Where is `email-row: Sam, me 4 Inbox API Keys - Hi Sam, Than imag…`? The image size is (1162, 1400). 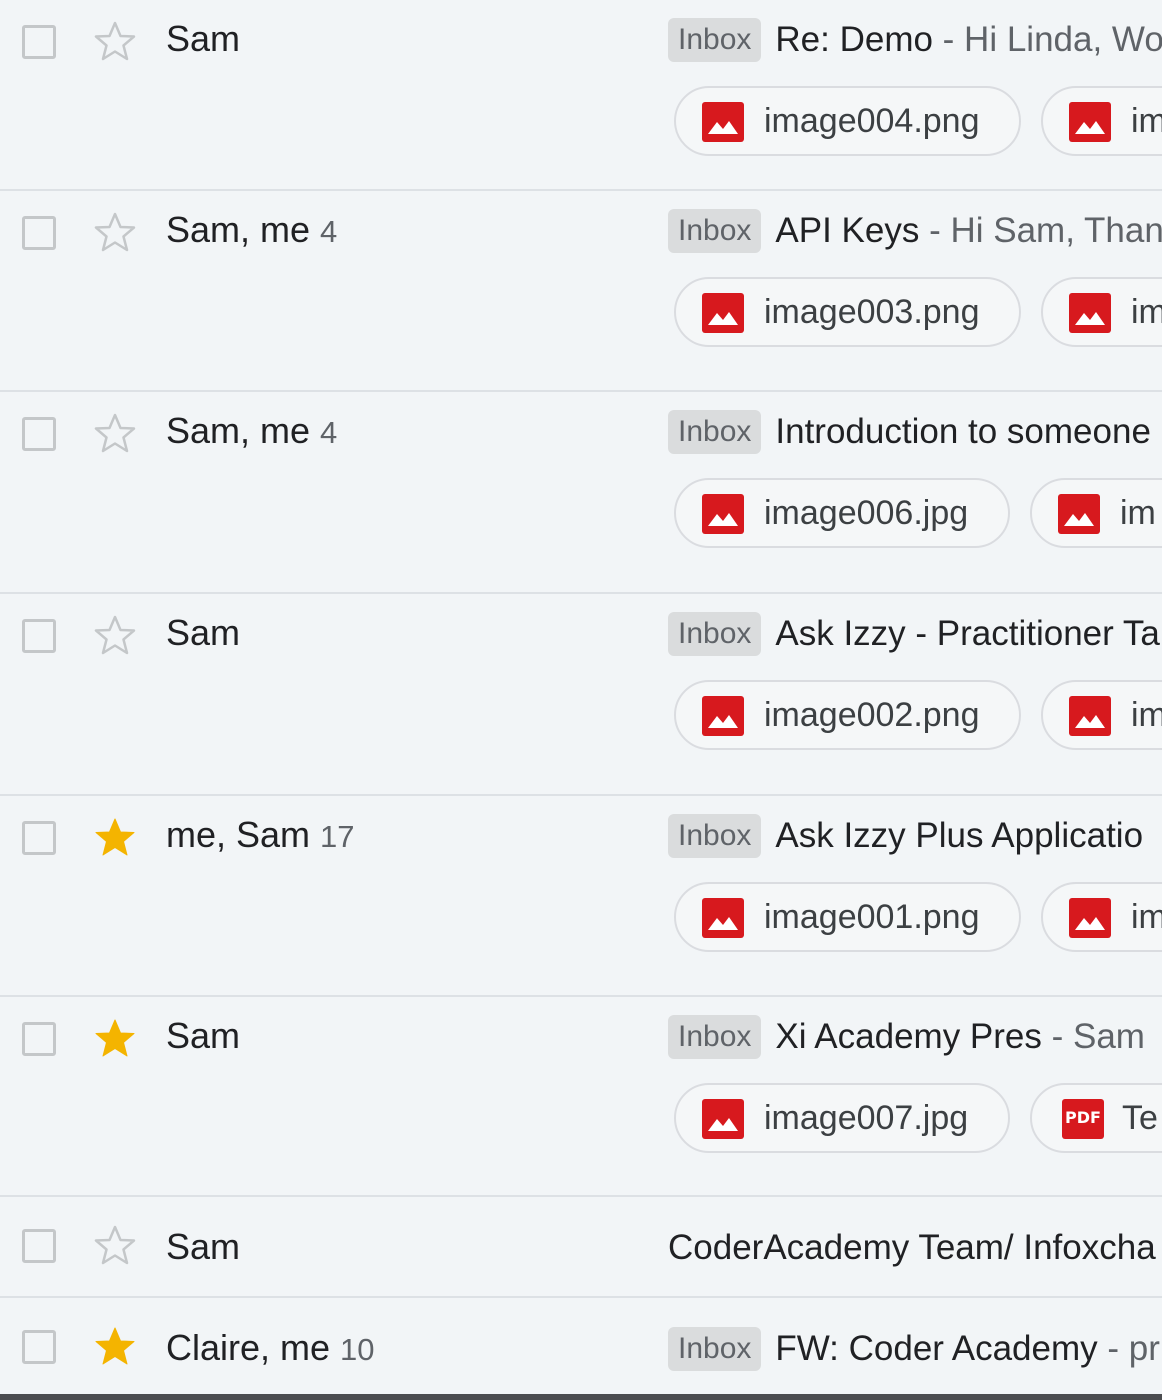
email-row: Sam, me 4 Inbox API Keys - Hi Sam, Than imag… is located at coordinates (581, 291).